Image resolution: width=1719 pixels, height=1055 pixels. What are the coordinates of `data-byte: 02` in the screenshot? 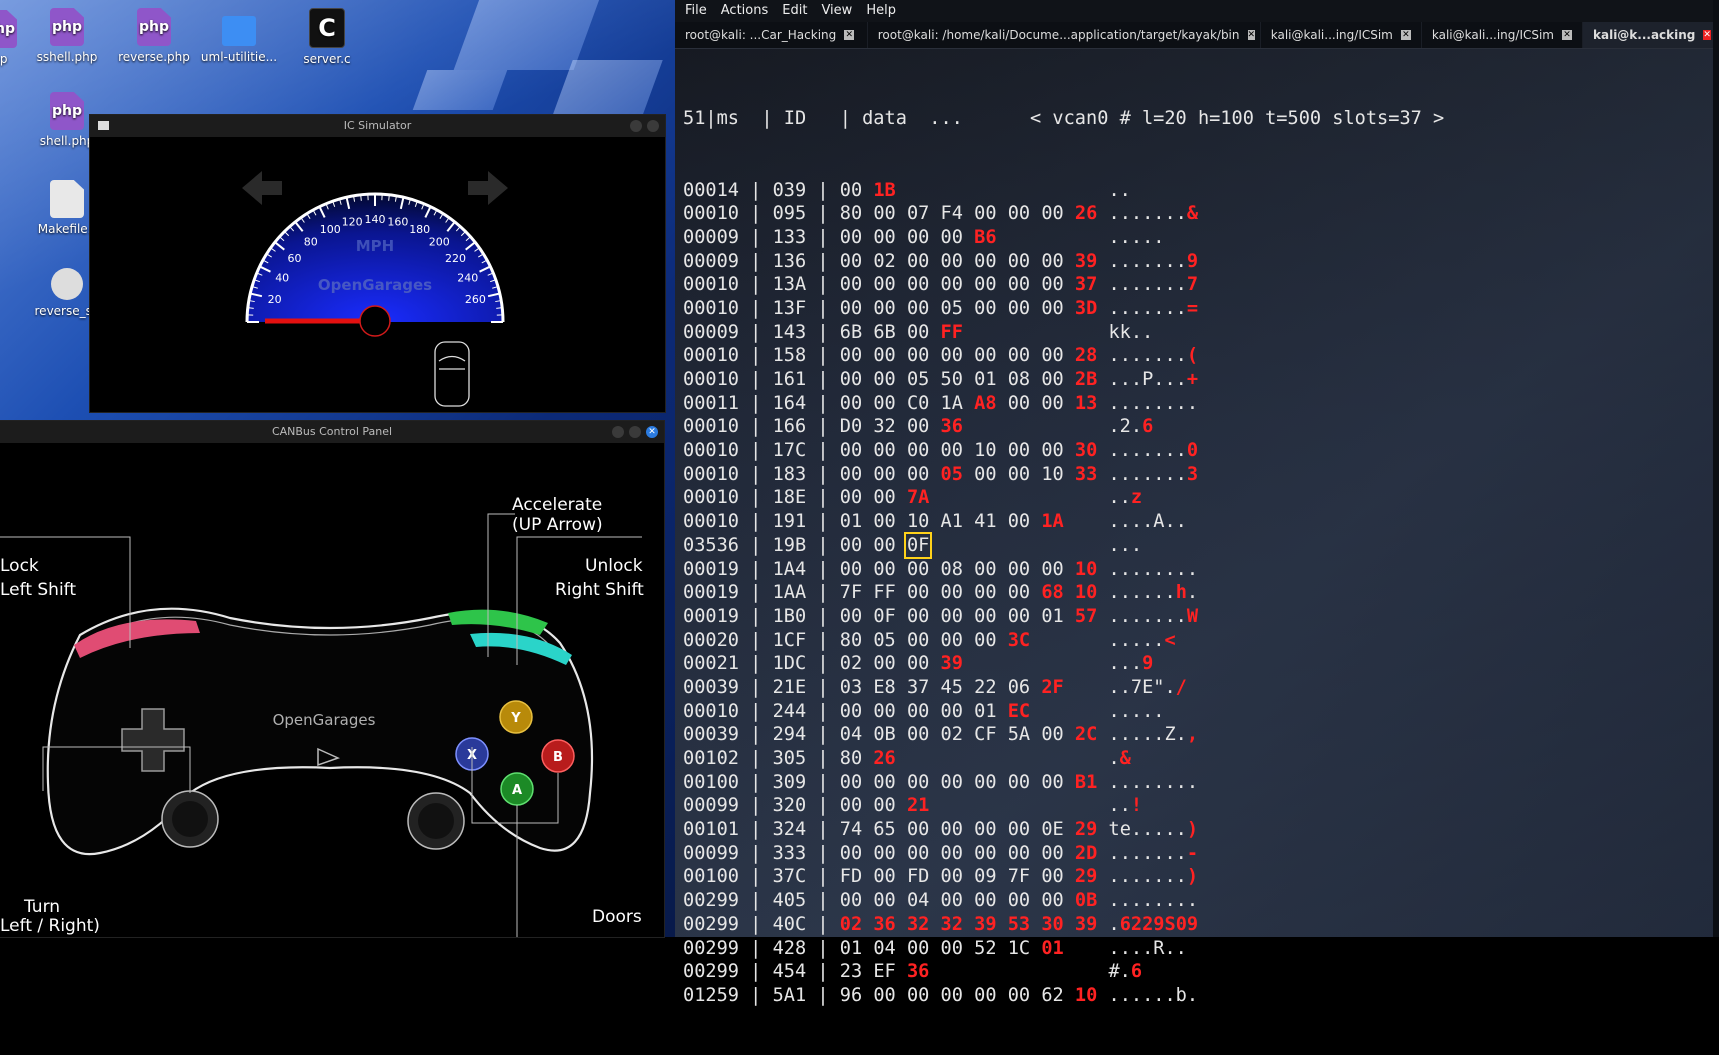 It's located at (851, 924).